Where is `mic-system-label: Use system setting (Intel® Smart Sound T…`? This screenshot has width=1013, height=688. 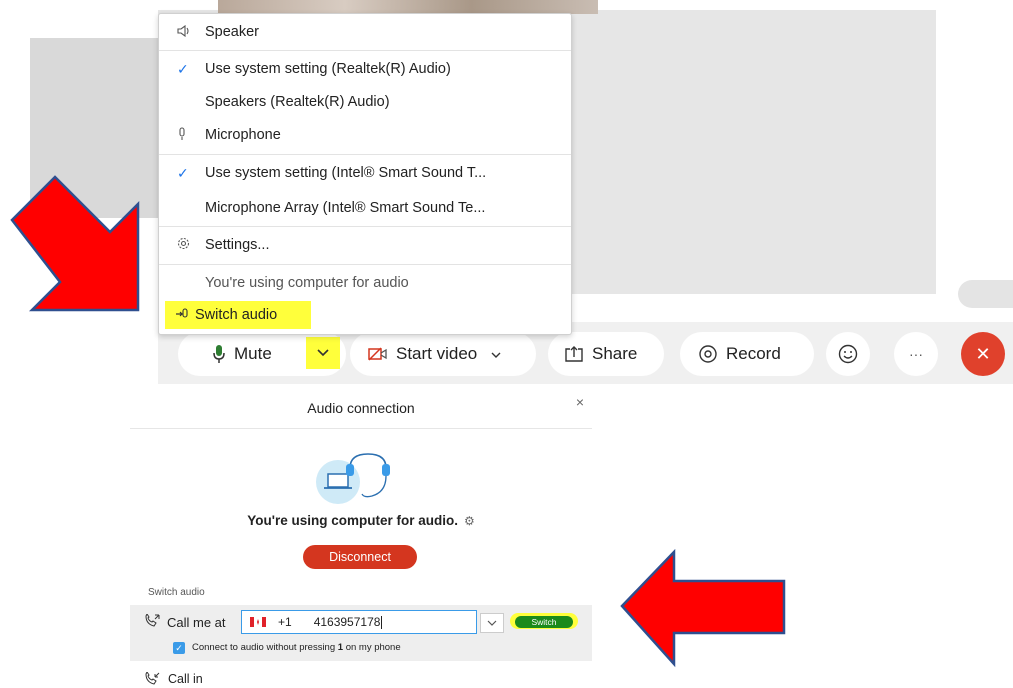
mic-system-label: Use system setting (Intel® Smart Sound T… is located at coordinates (346, 173).